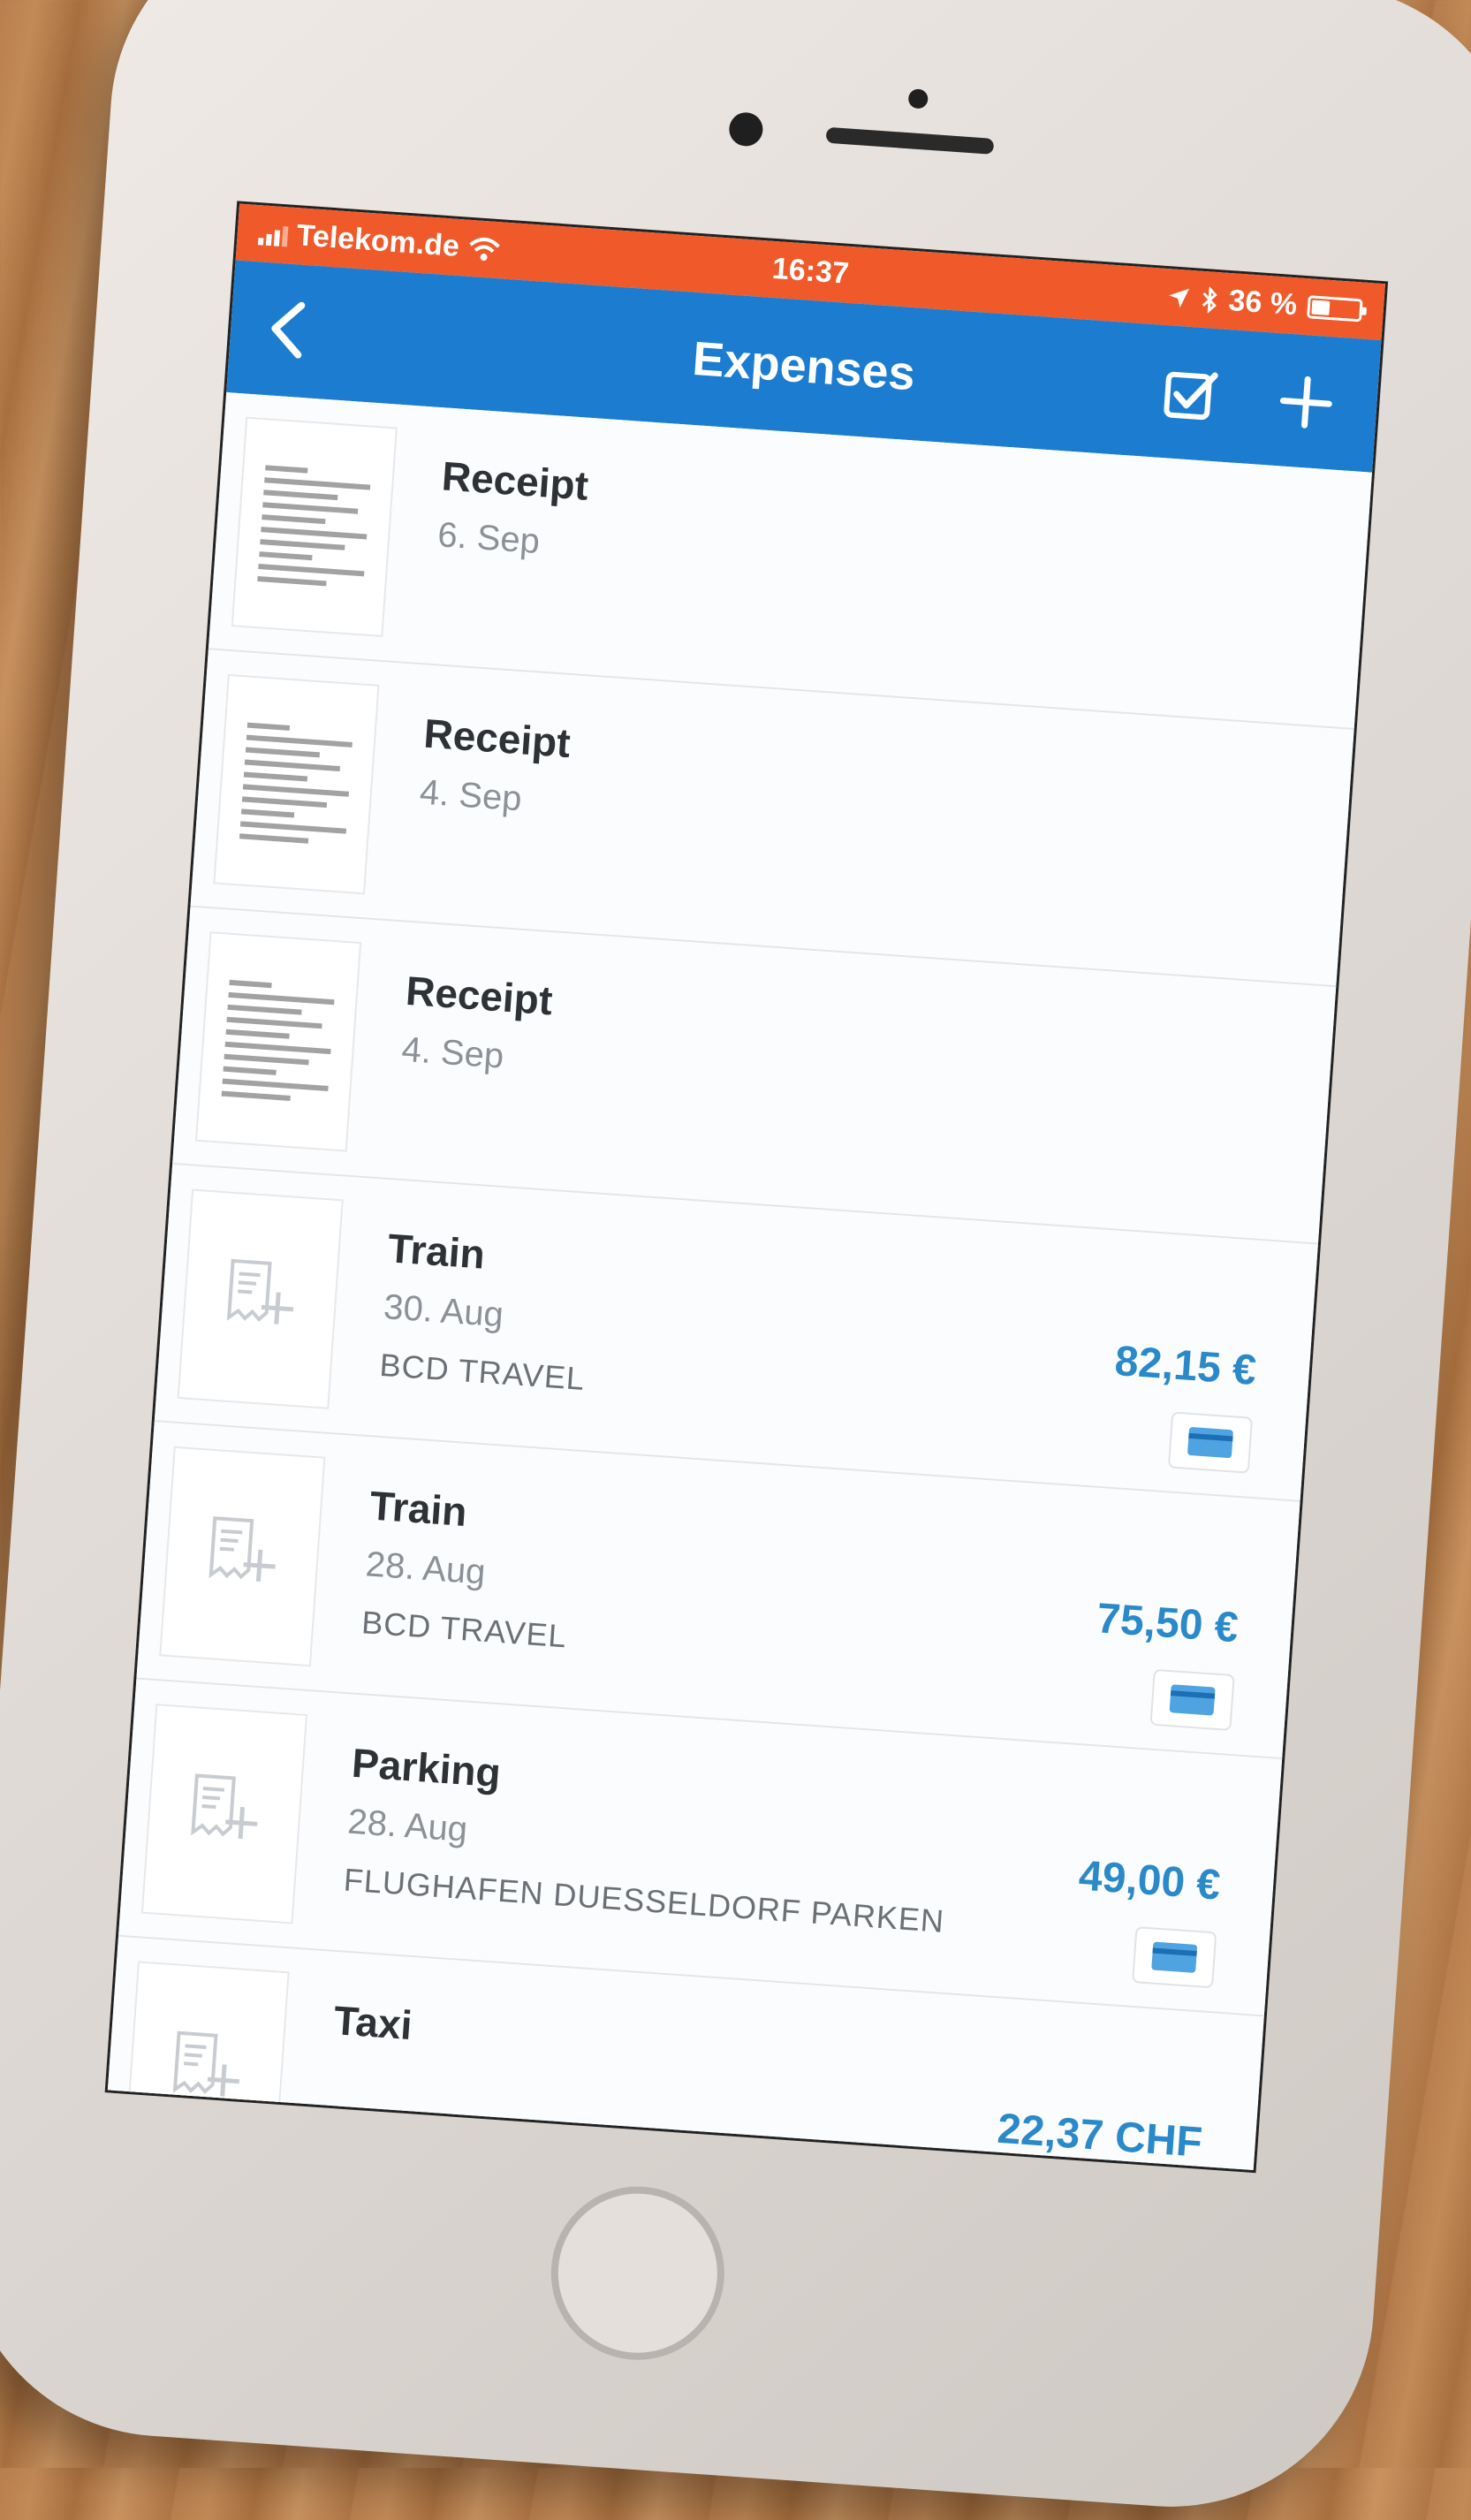  I want to click on expense-date: 28. Aug, so click(426, 1568).